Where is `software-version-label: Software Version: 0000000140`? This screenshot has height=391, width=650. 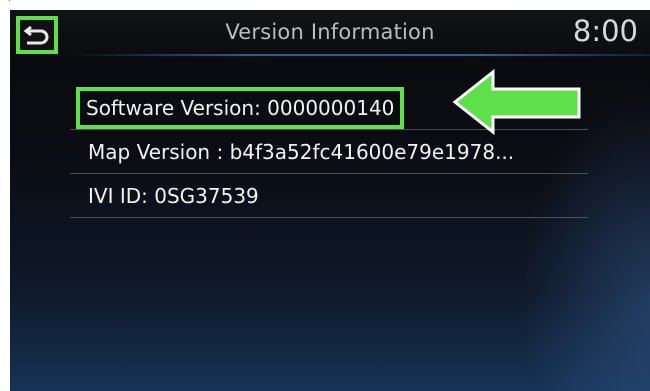 software-version-label: Software Version: 0000000140 is located at coordinates (240, 108).